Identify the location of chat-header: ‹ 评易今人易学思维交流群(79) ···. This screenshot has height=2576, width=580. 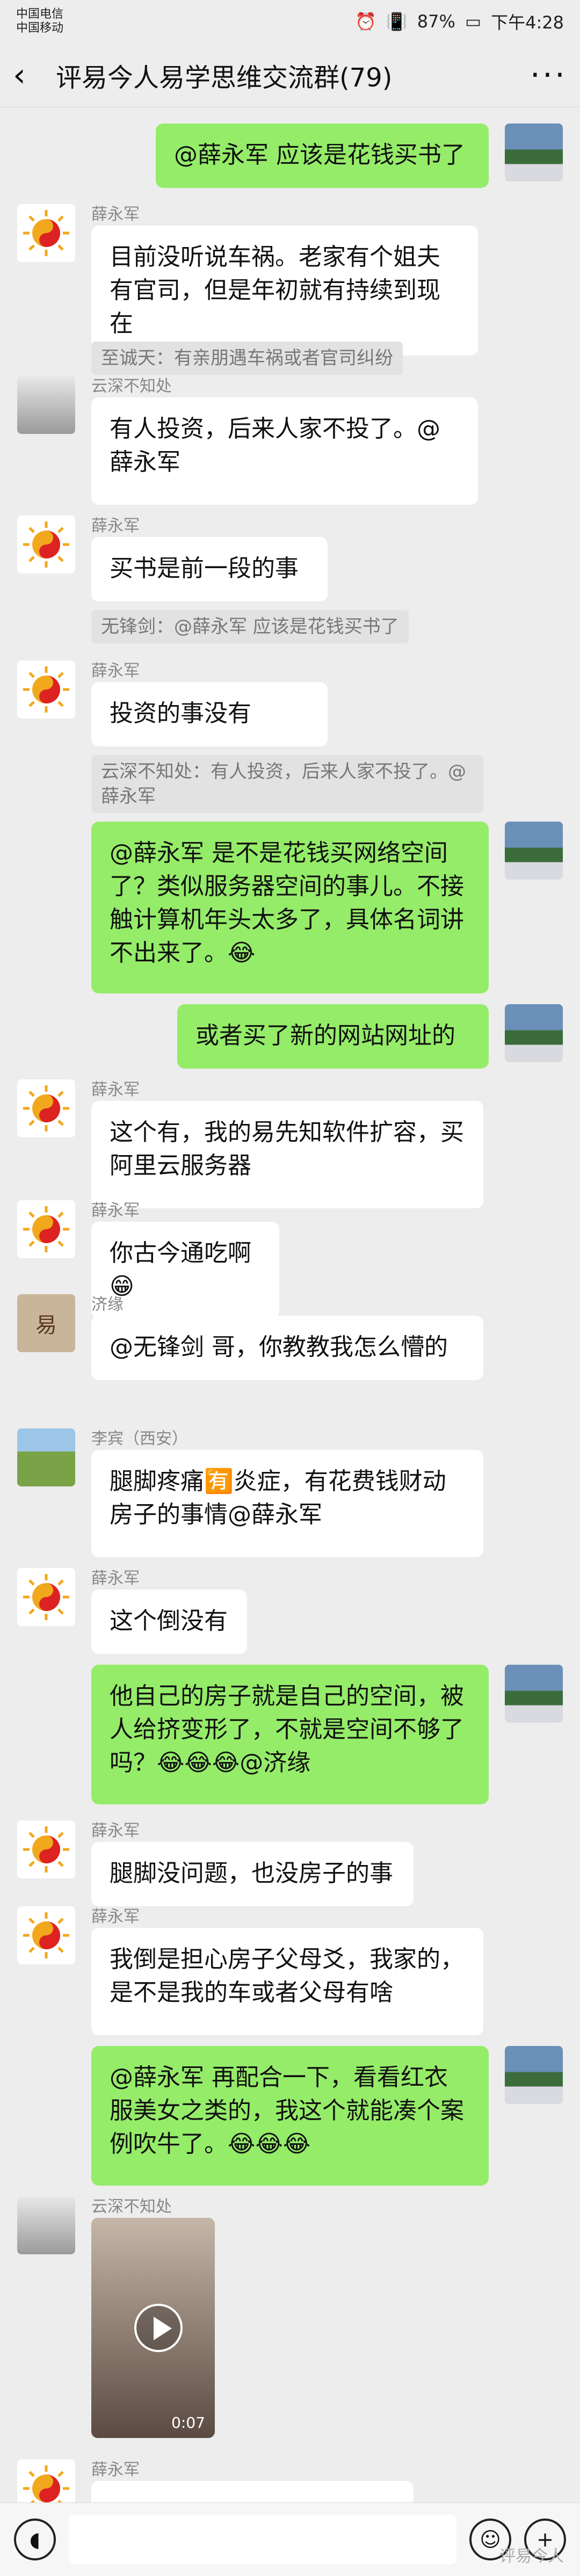
(290, 75).